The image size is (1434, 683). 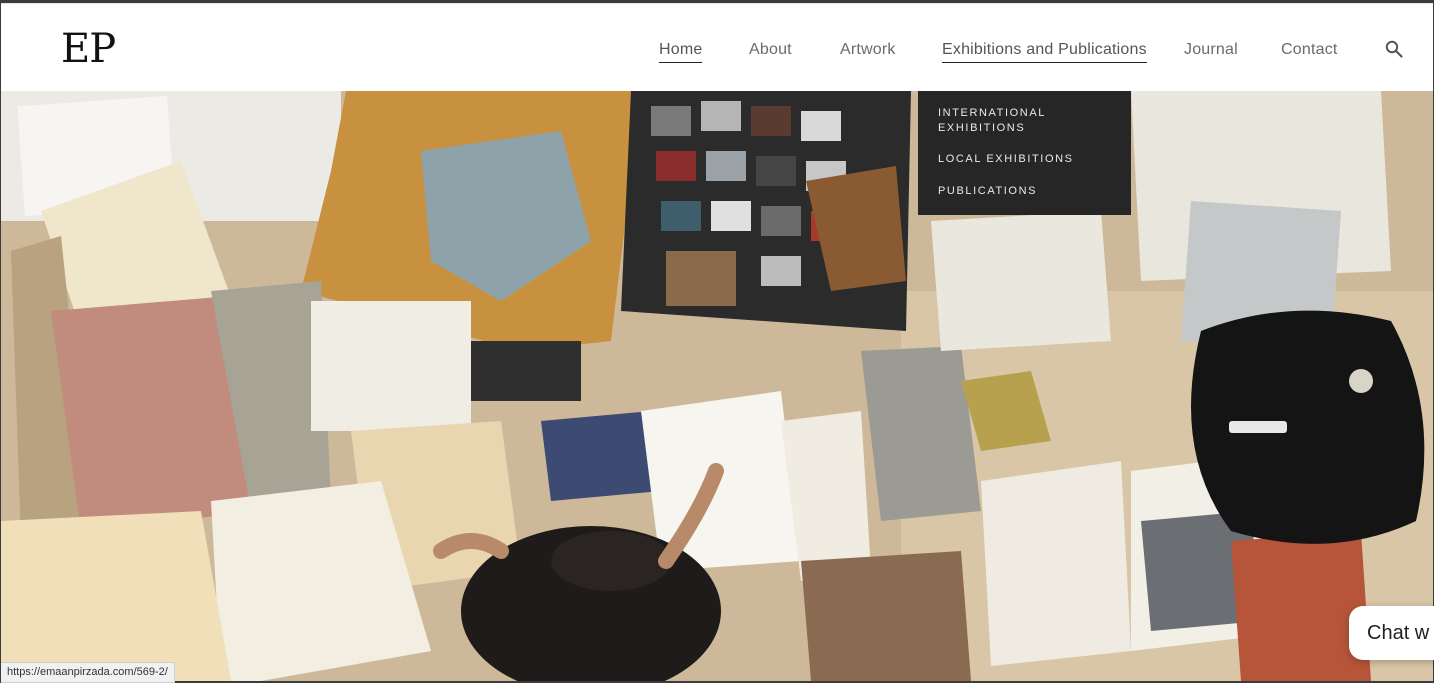 What do you see at coordinates (1394, 49) in the screenshot?
I see `search-icon` at bounding box center [1394, 49].